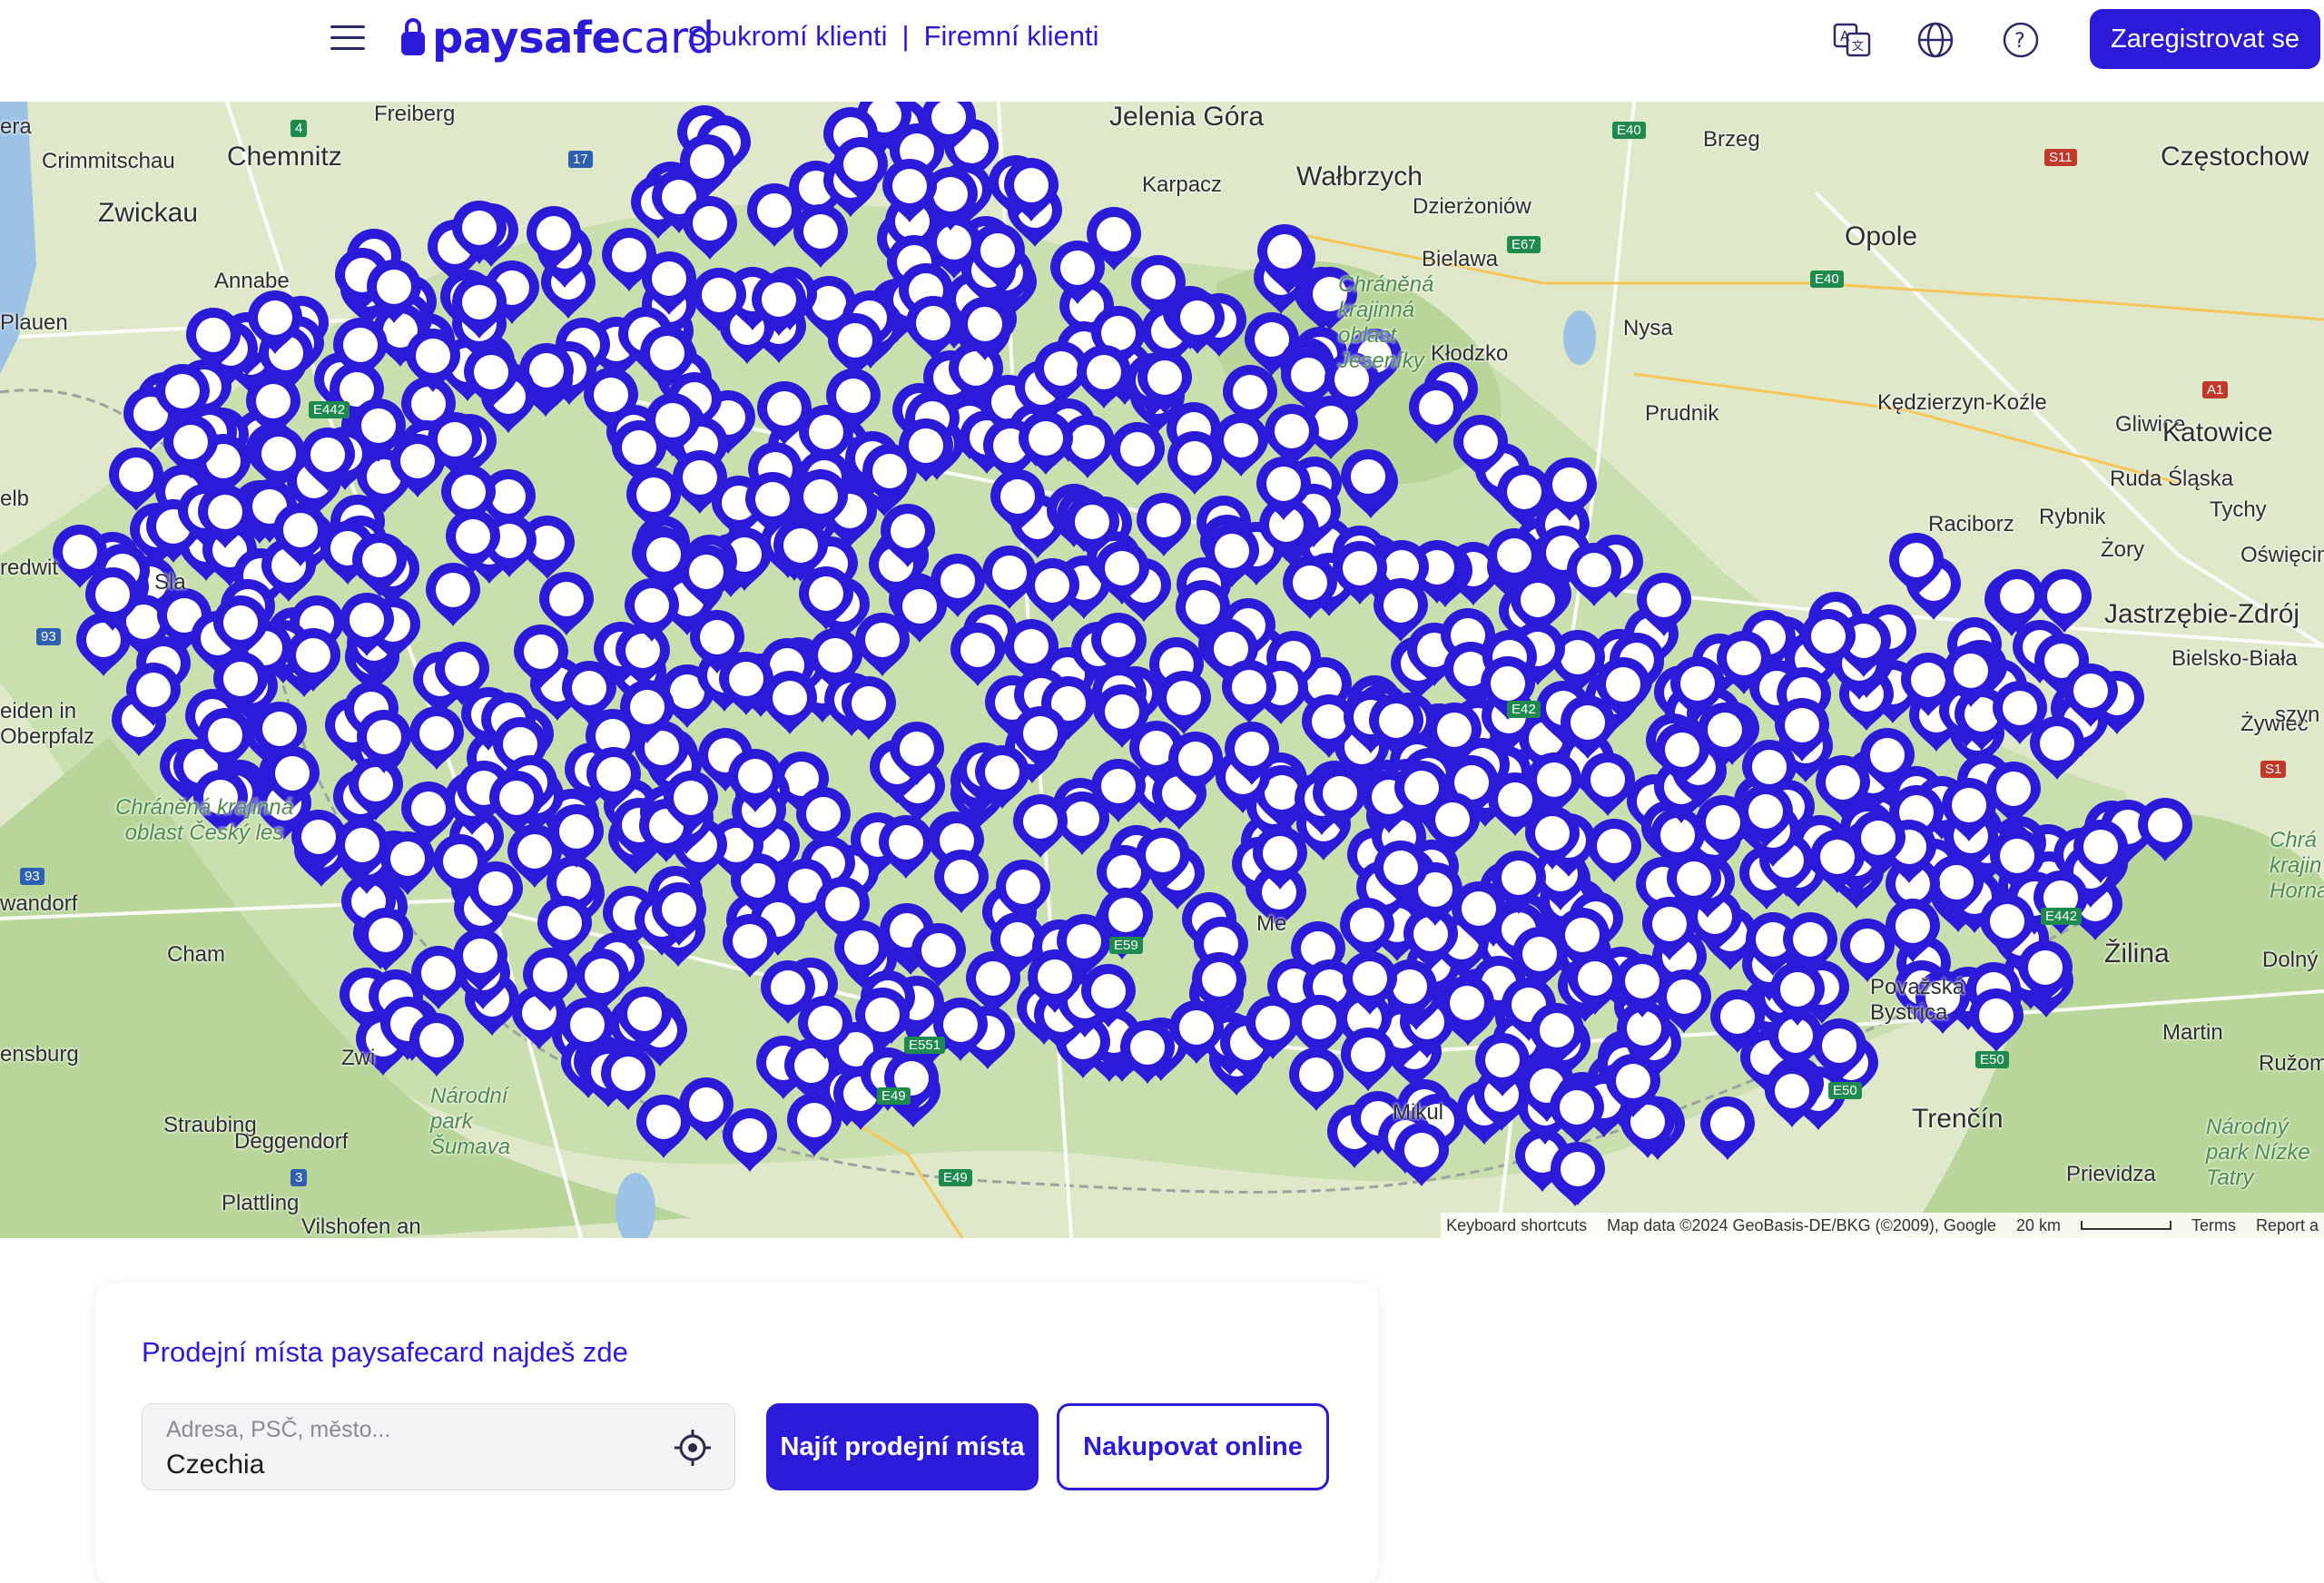 This screenshot has width=2324, height=1583. What do you see at coordinates (299, 1177) in the screenshot?
I see `road-badge: 3` at bounding box center [299, 1177].